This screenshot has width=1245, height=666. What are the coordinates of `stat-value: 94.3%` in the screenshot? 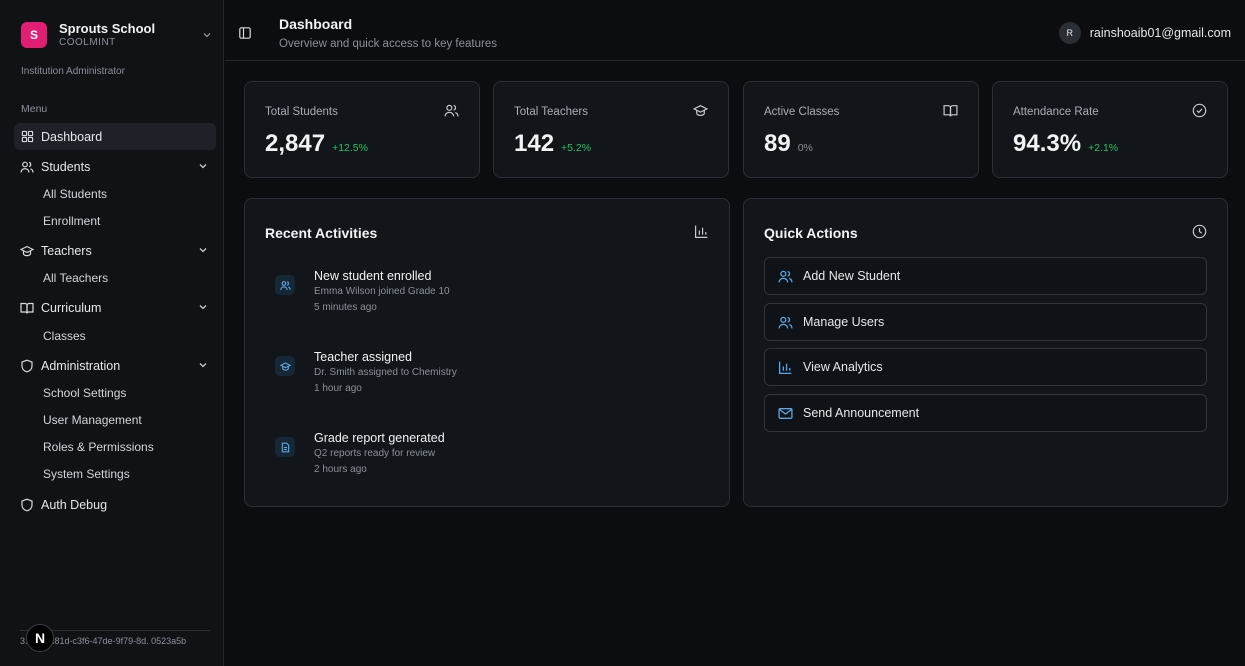 It's located at (1047, 143).